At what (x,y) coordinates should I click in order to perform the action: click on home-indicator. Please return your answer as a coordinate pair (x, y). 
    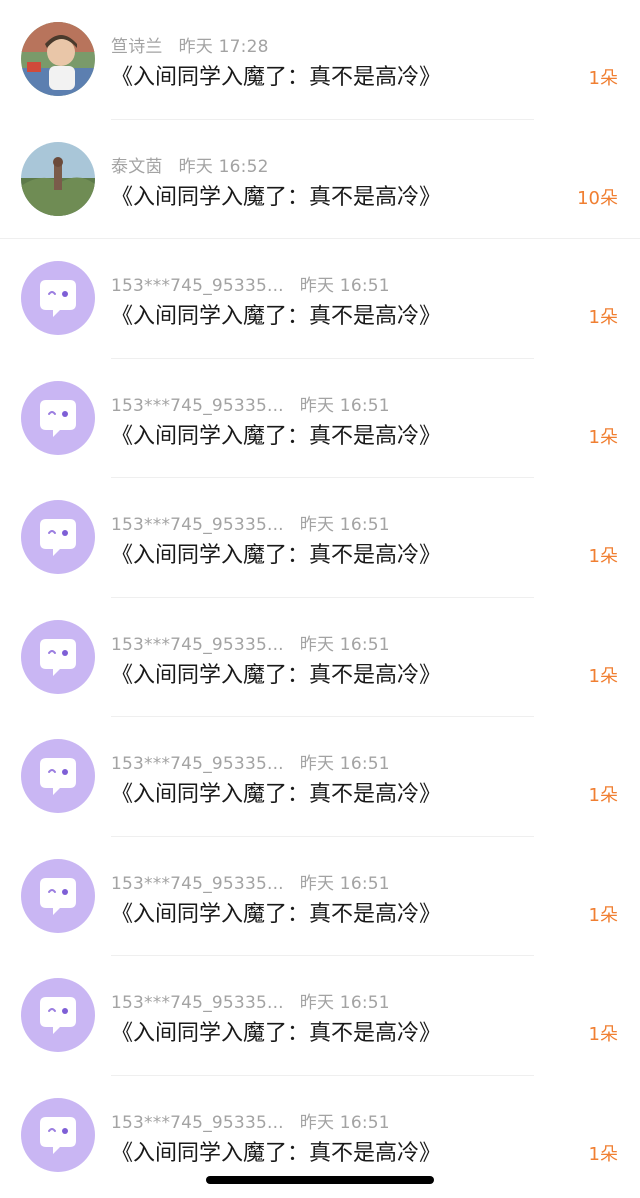
    Looking at the image, I should click on (320, 1180).